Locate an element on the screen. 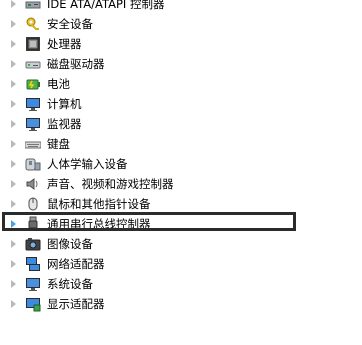 This screenshot has width=362, height=345. tree-item-batteries: 电池 is located at coordinates (180, 84).